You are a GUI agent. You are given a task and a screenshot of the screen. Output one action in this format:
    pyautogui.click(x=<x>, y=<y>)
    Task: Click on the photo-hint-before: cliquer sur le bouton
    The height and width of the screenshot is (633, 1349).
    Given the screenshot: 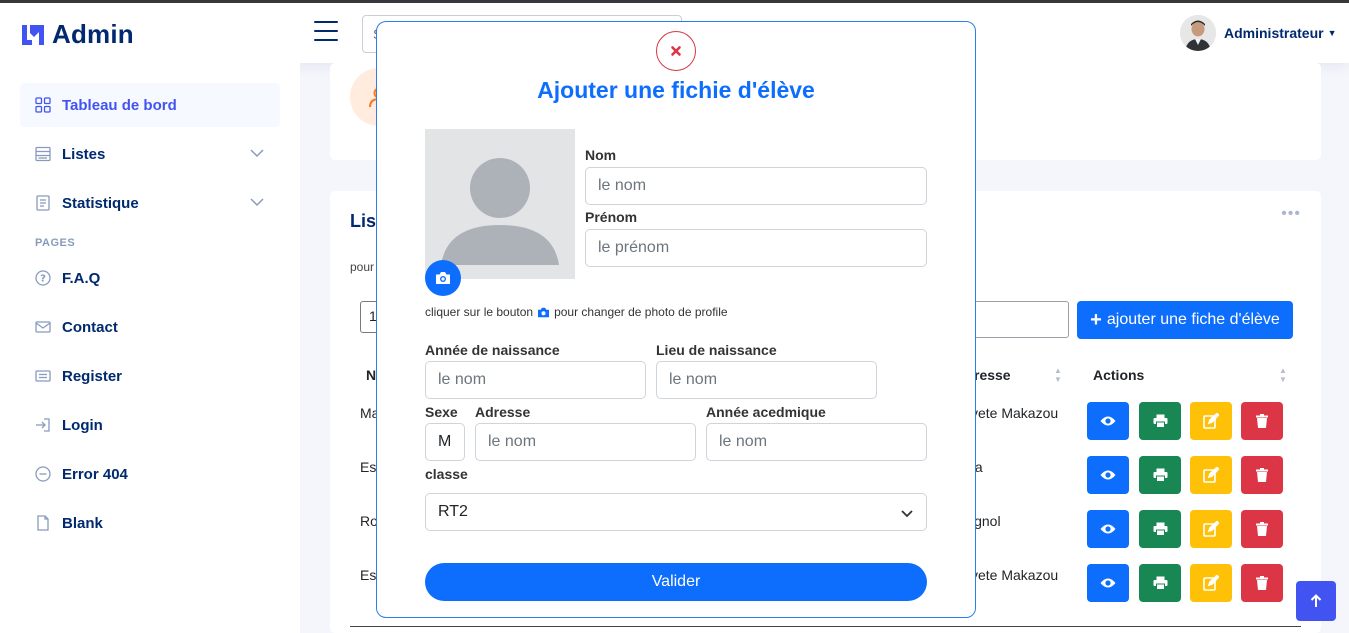 What is the action you would take?
    pyautogui.click(x=479, y=312)
    